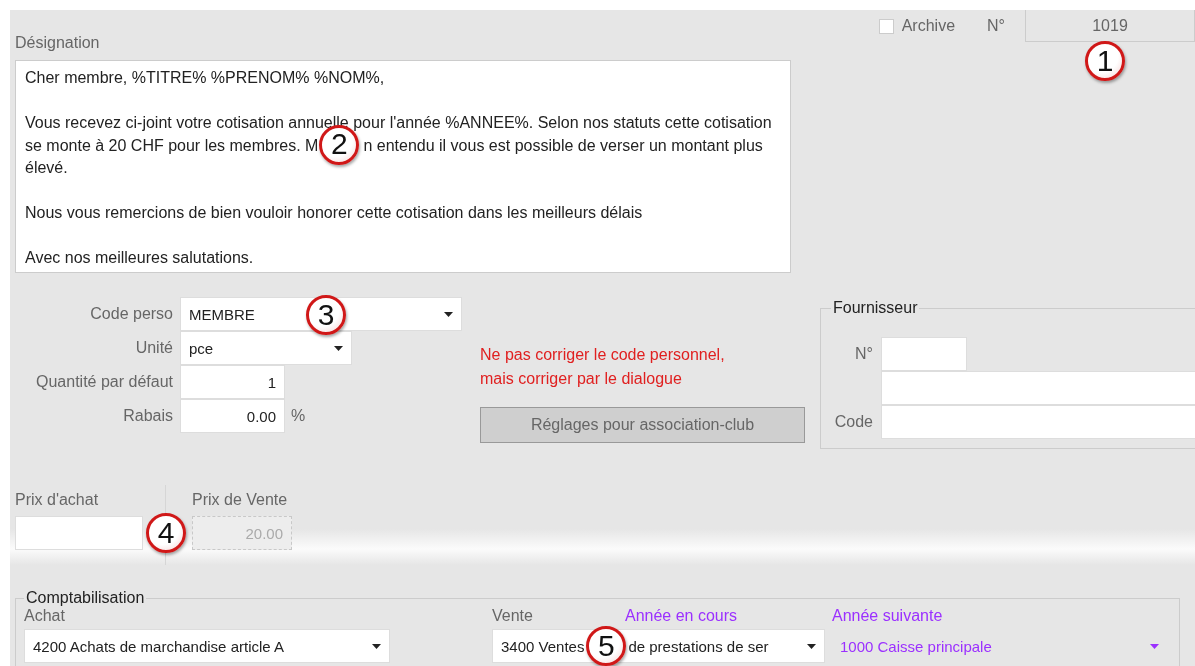 The height and width of the screenshot is (666, 1195). I want to click on field-label: Rabais, so click(147, 416).